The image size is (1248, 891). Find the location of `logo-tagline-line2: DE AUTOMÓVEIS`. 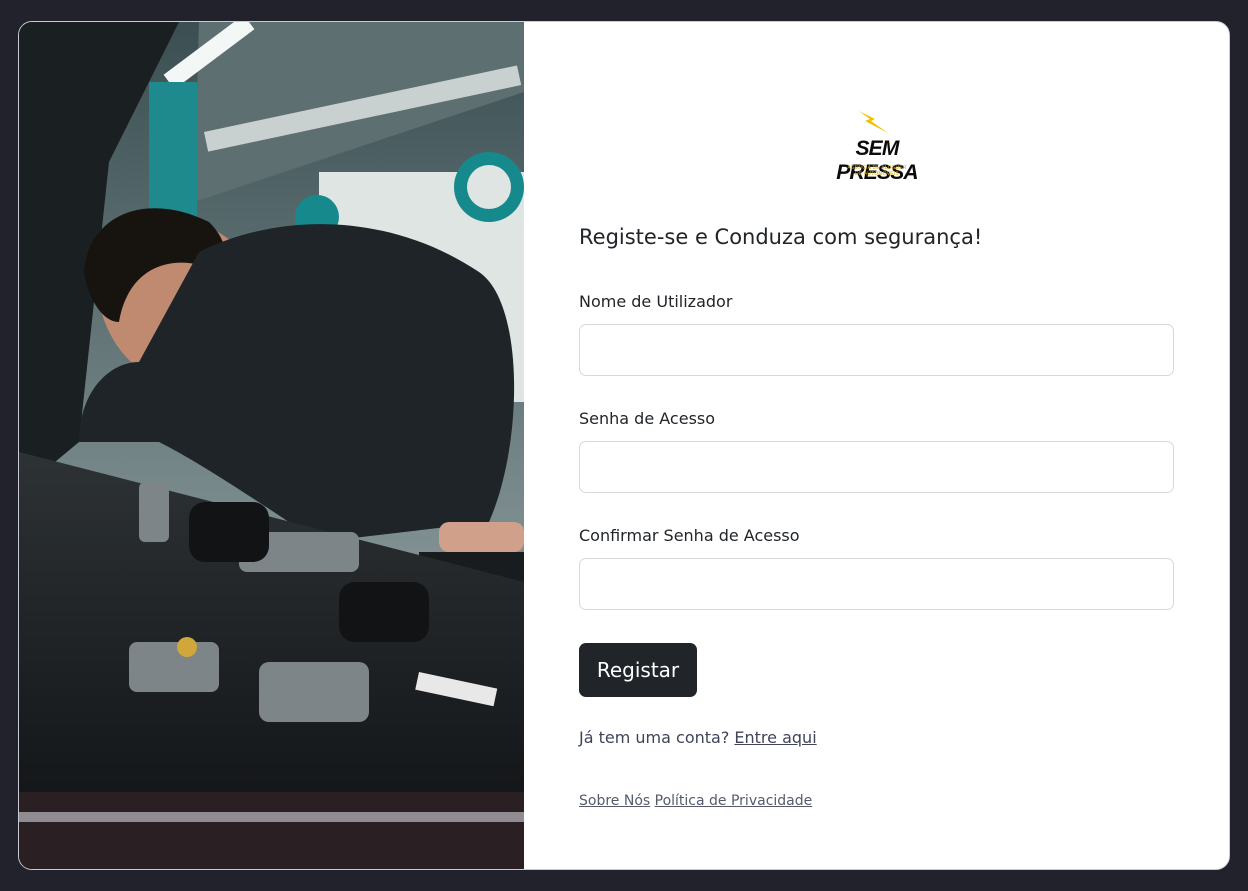

logo-tagline-line2: DE AUTOMÓVEIS is located at coordinates (877, 174).